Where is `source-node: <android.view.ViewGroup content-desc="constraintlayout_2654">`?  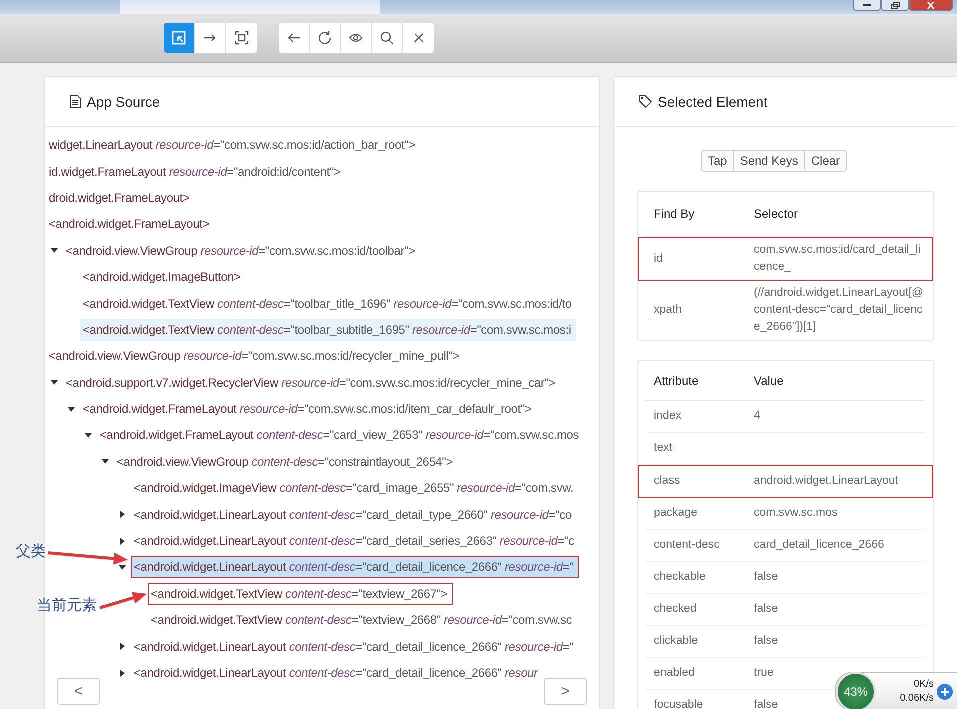
source-node: <android.view.ViewGroup content-desc="constraintlayout_2654"> is located at coordinates (286, 461).